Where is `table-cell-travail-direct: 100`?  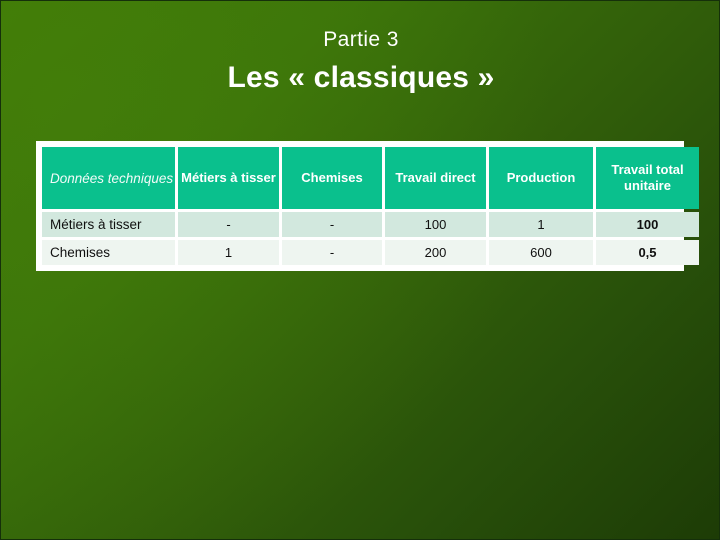
table-cell-travail-direct: 100 is located at coordinates (435, 224).